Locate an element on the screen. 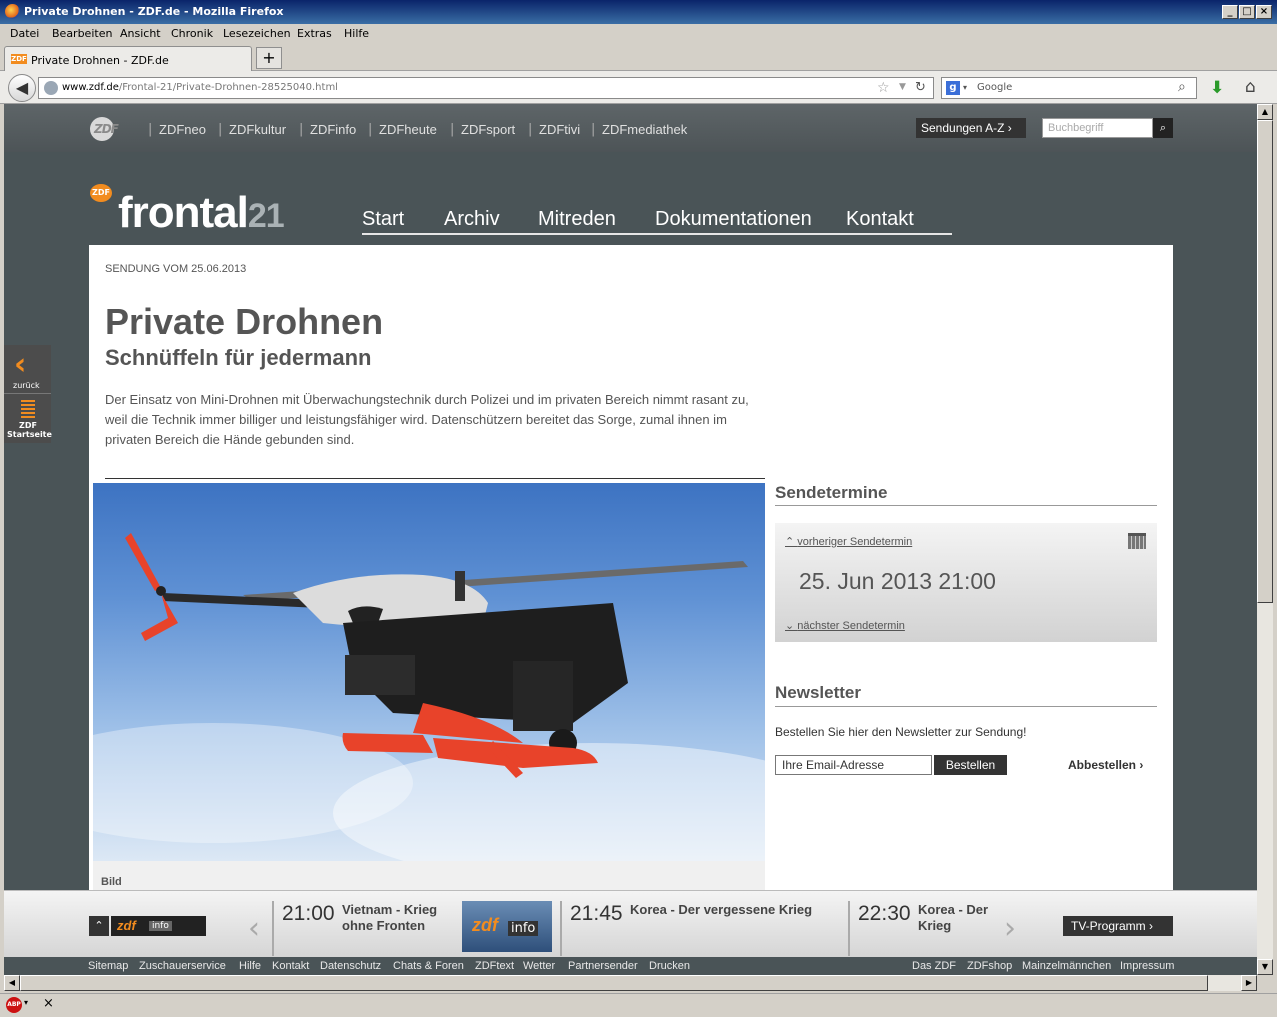  search-placeholder: Google is located at coordinates (995, 87).